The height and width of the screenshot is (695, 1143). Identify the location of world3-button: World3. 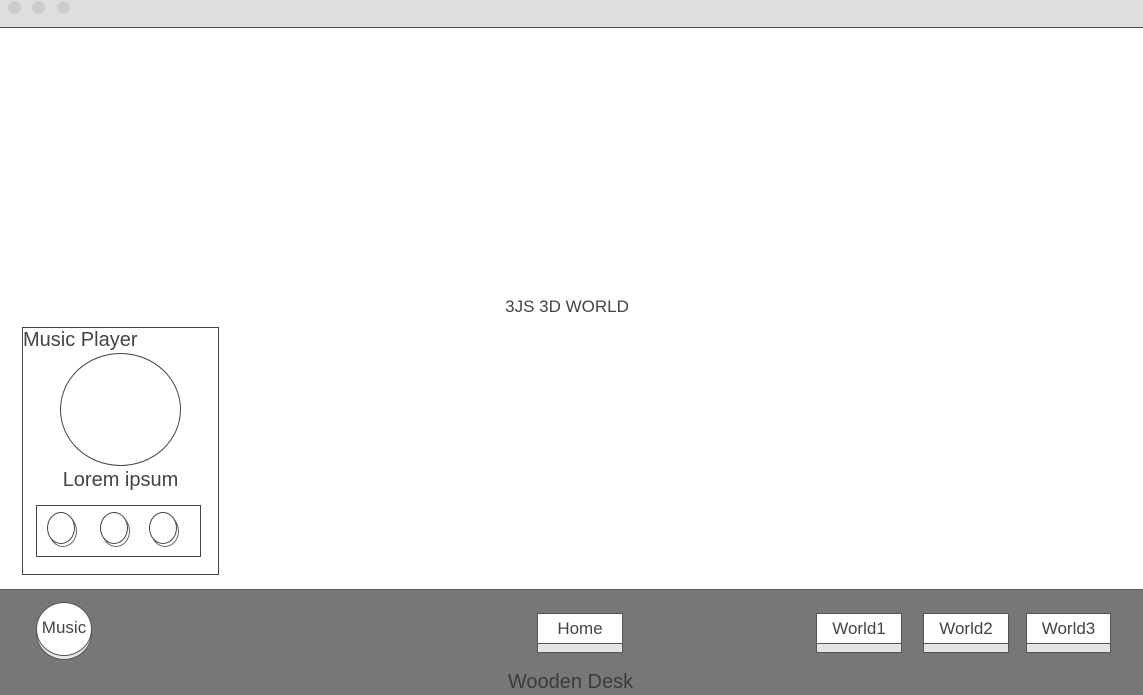
(1068, 633).